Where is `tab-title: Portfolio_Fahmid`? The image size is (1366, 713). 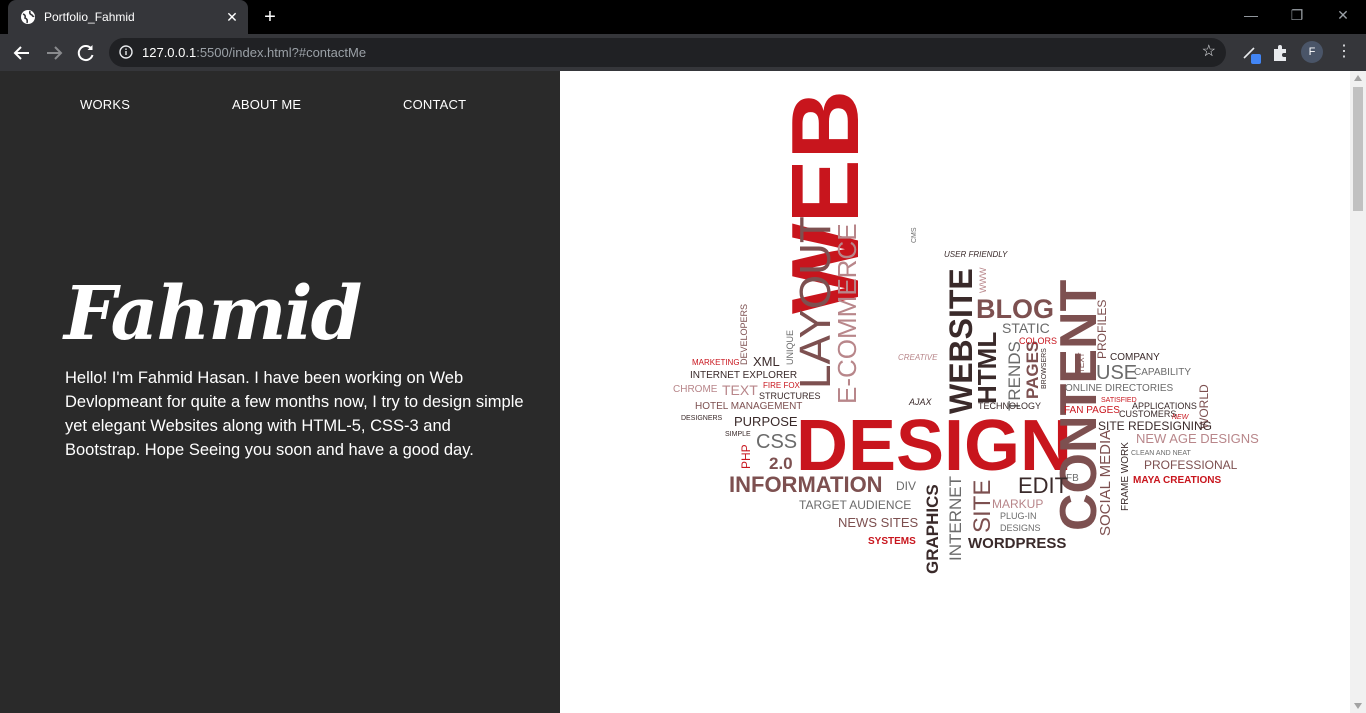
tab-title: Portfolio_Fahmid is located at coordinates (89, 17).